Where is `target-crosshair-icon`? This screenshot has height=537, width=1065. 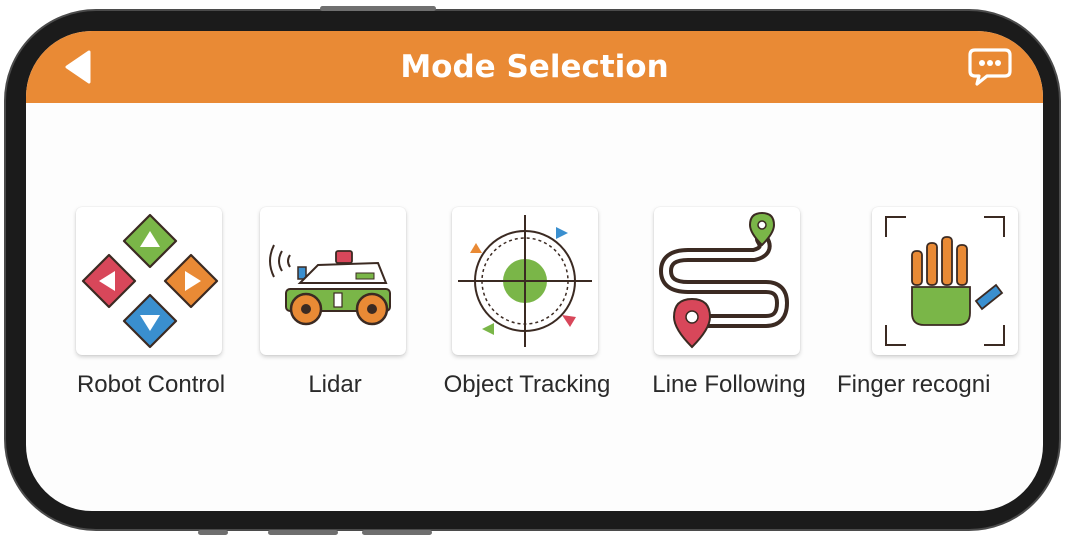 target-crosshair-icon is located at coordinates (525, 281).